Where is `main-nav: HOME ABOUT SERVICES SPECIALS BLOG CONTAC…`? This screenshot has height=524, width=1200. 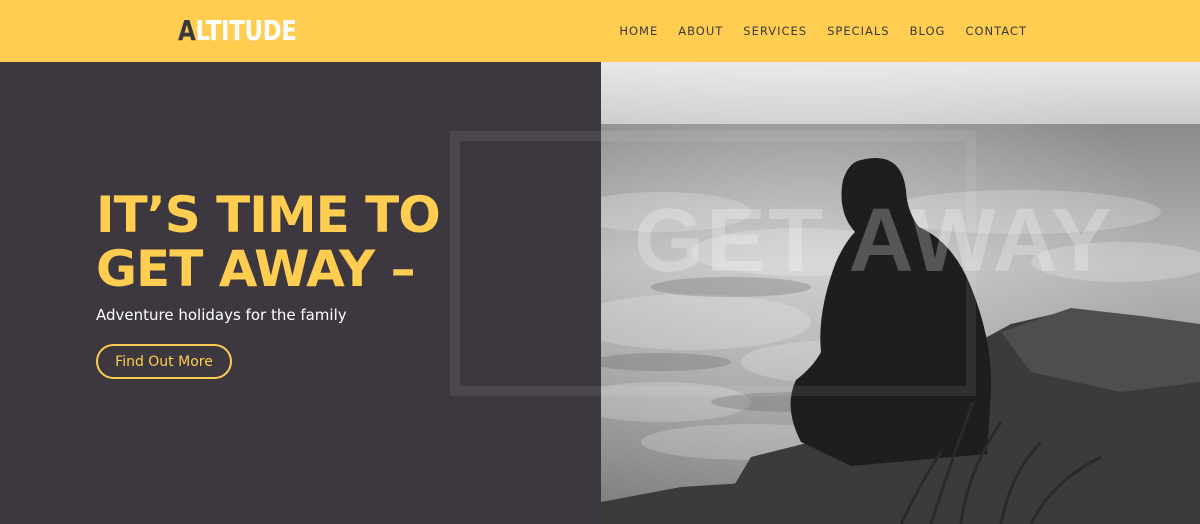
main-nav: HOME ABOUT SERVICES SPECIALS BLOG CONTAC… is located at coordinates (813, 31).